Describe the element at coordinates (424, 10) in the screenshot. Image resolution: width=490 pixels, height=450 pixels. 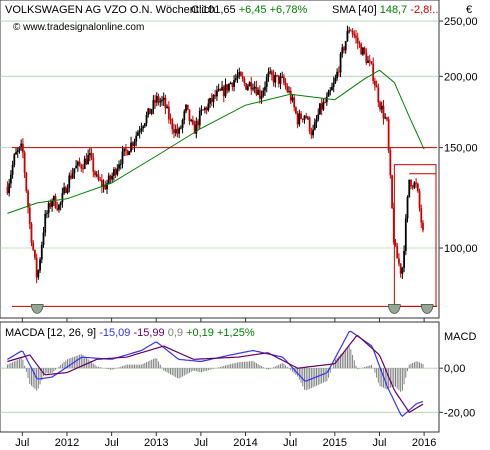
I see `sma-legend-change: -2,8!..` at that location.